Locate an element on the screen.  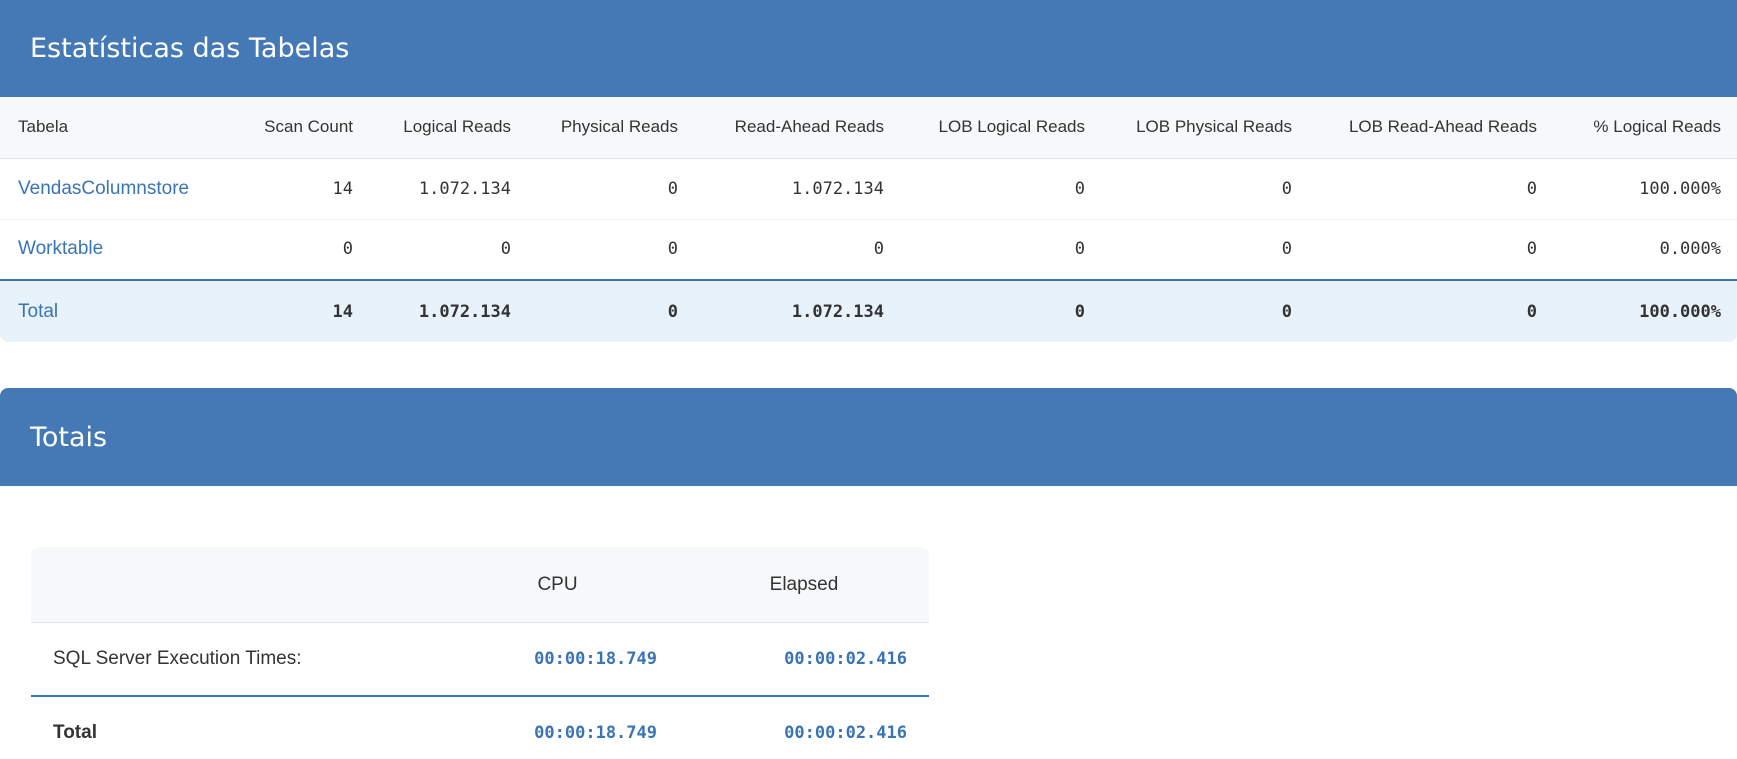
times-total-label: Total is located at coordinates (233, 726).